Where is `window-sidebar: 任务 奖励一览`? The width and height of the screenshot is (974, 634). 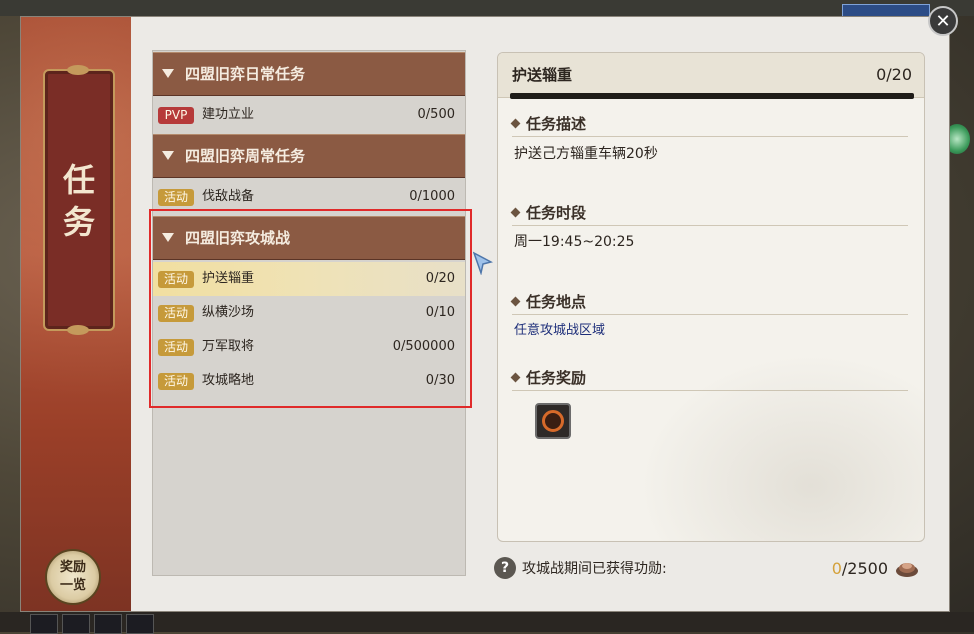
window-sidebar: 任务 奖励一览 is located at coordinates (76, 314).